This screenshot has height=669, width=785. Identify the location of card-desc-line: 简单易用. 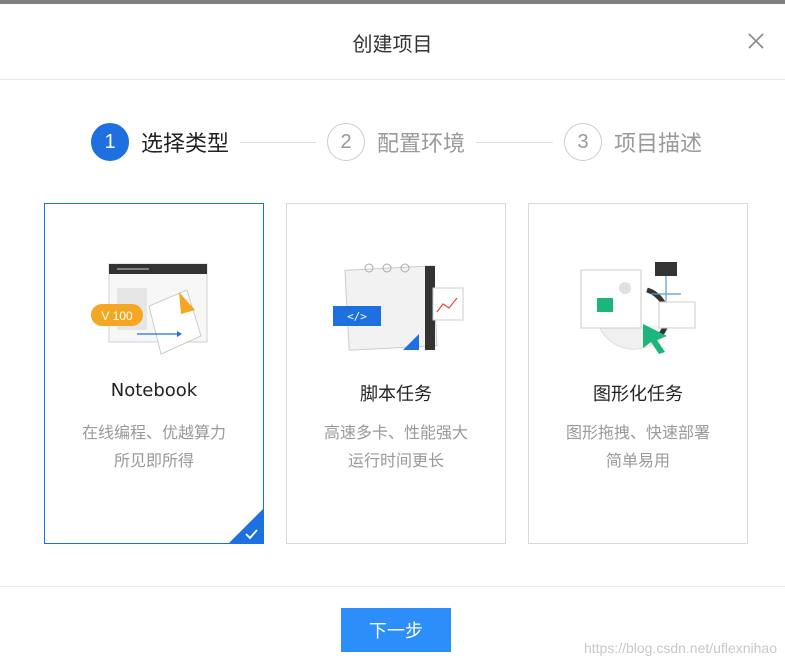
(637, 460).